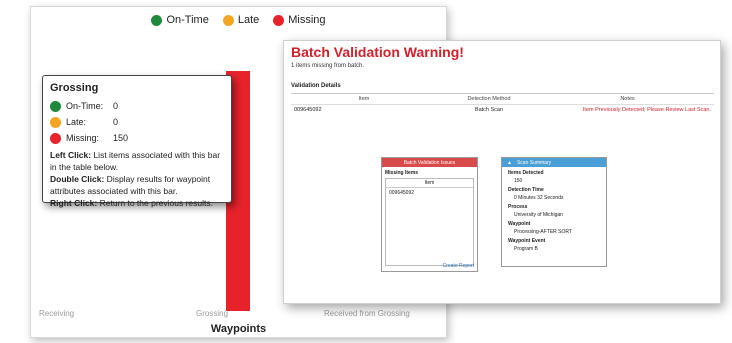 The height and width of the screenshot is (343, 732). What do you see at coordinates (85, 106) in the screenshot?
I see `tooltip-label: On-Time:` at bounding box center [85, 106].